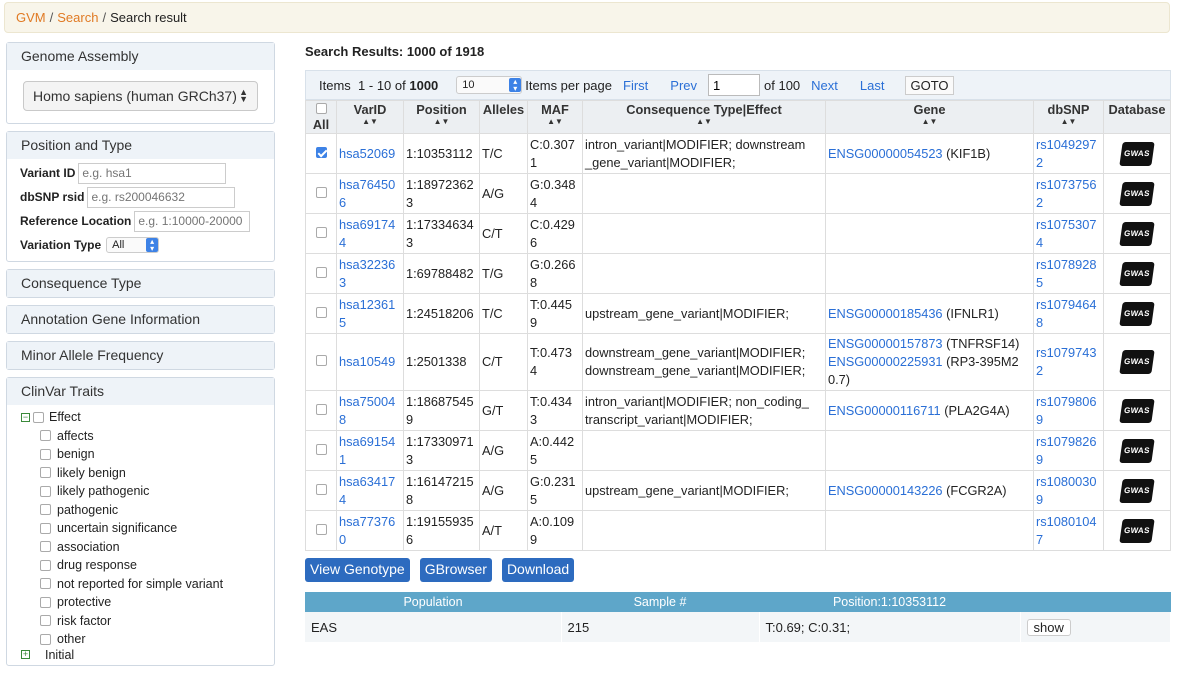 Image resolution: width=1200 pixels, height=673 pixels. What do you see at coordinates (367, 530) in the screenshot?
I see `varid-link: hsa77376 0` at bounding box center [367, 530].